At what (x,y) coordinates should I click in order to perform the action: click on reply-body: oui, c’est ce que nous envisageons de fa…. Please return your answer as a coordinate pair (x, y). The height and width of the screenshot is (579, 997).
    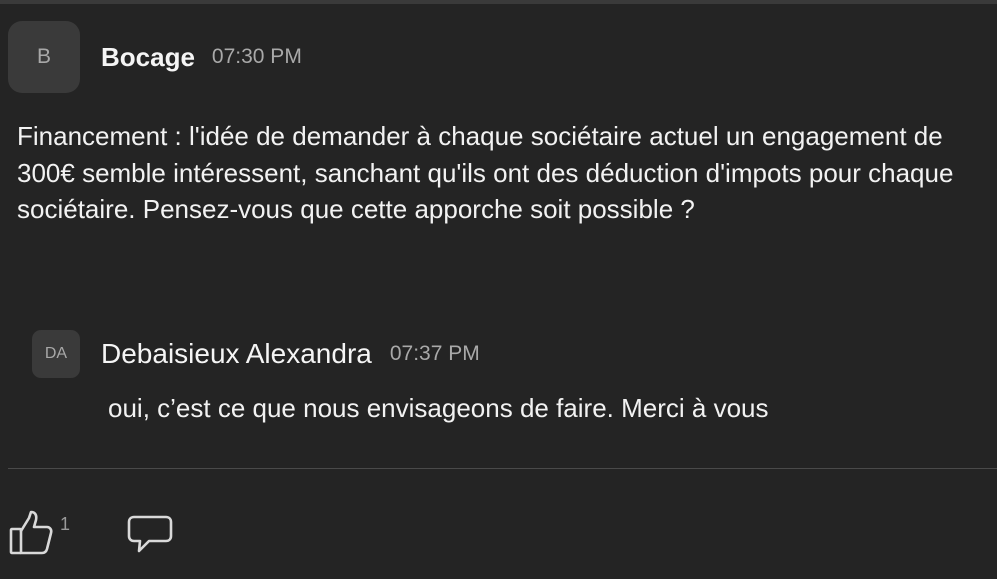
    Looking at the image, I should click on (438, 408).